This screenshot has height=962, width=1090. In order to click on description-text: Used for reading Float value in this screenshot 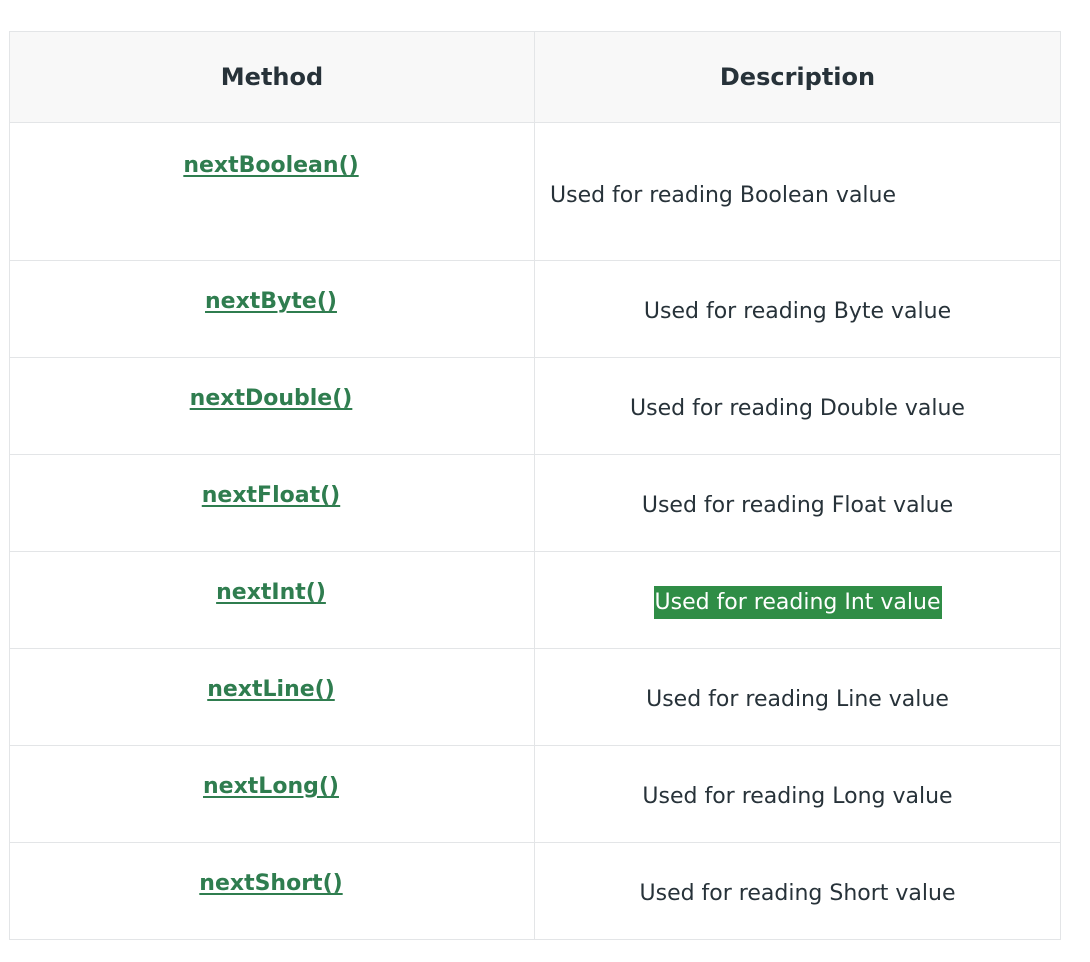, I will do `click(797, 505)`.